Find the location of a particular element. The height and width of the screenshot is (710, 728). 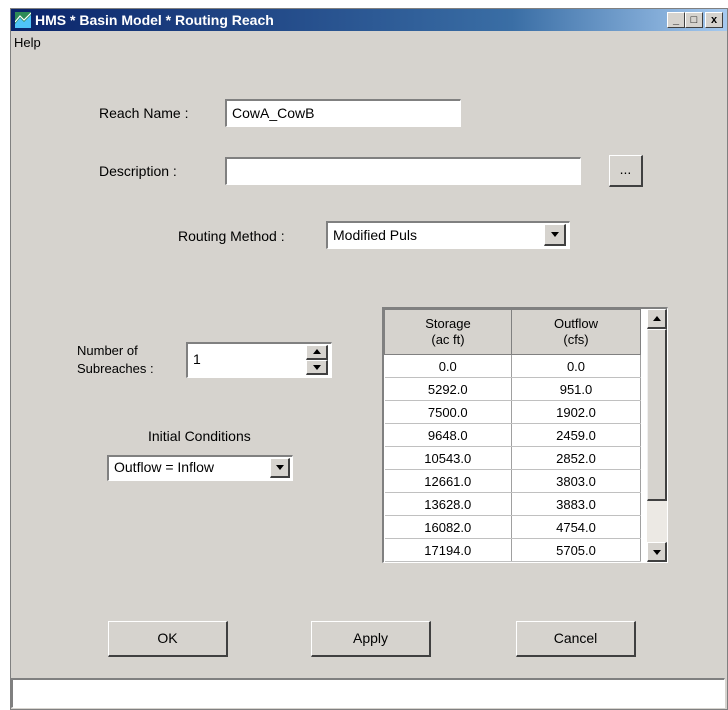

table-row: 12661.0 3803.0 is located at coordinates (512, 481).